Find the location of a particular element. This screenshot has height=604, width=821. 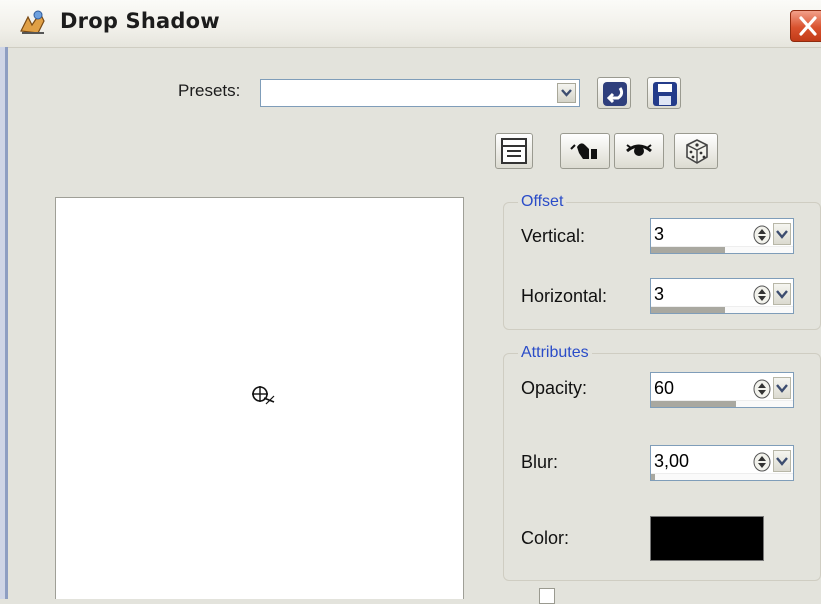

window-title: Drop Shadow is located at coordinates (140, 21).